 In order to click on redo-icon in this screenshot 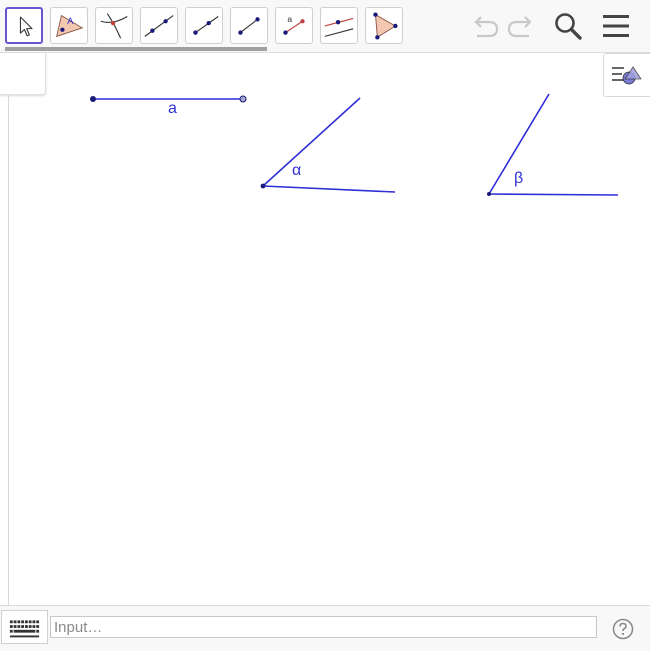, I will do `click(519, 27)`.